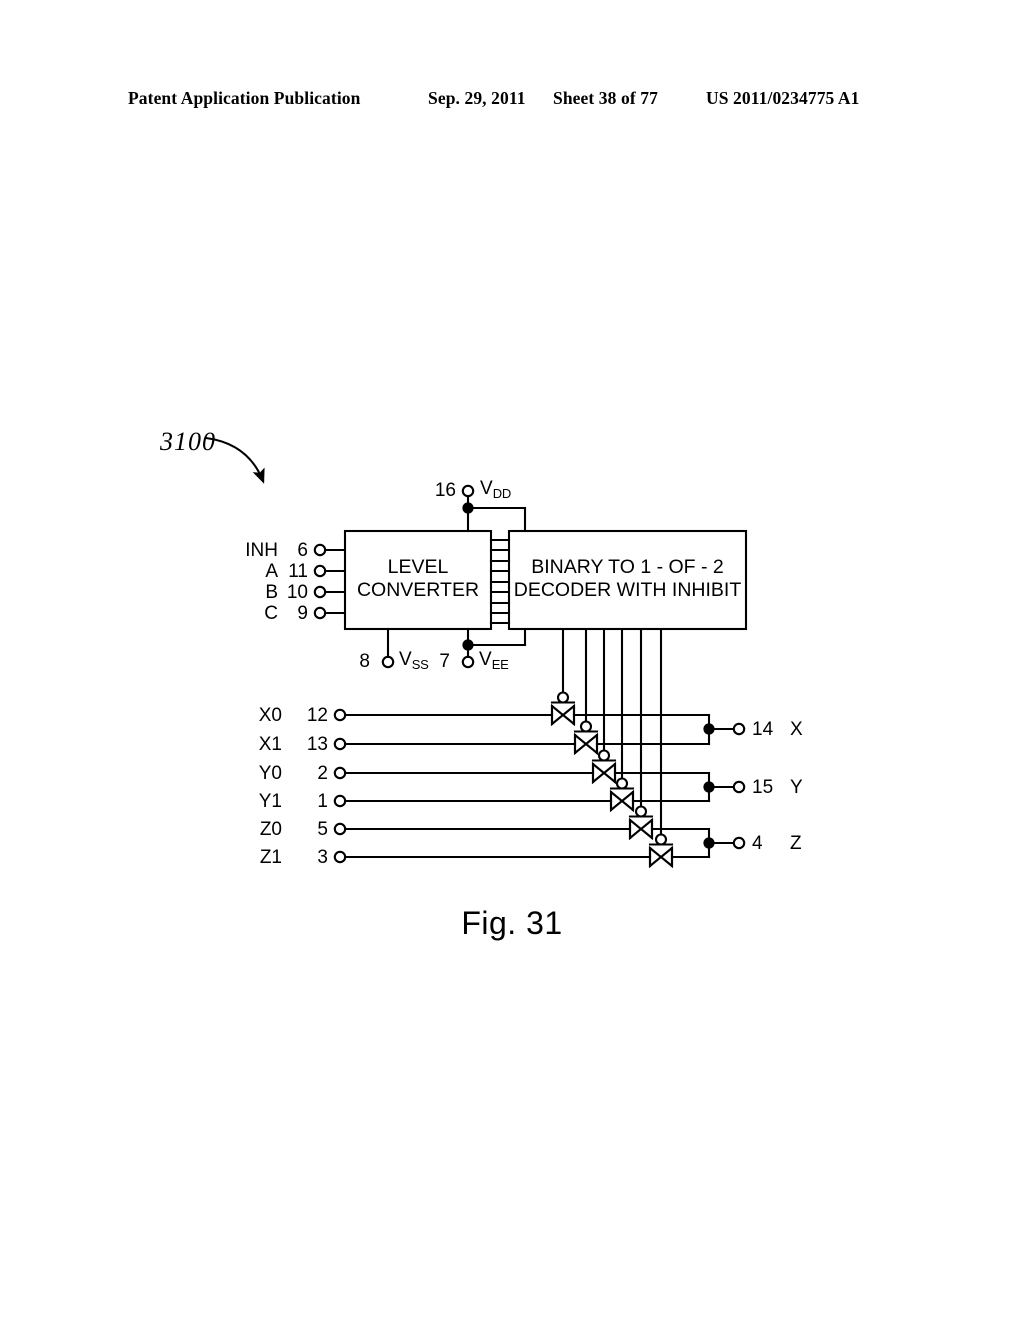 This screenshot has height=1320, width=1024. I want to click on transmission-gate-z1, so click(661, 850).